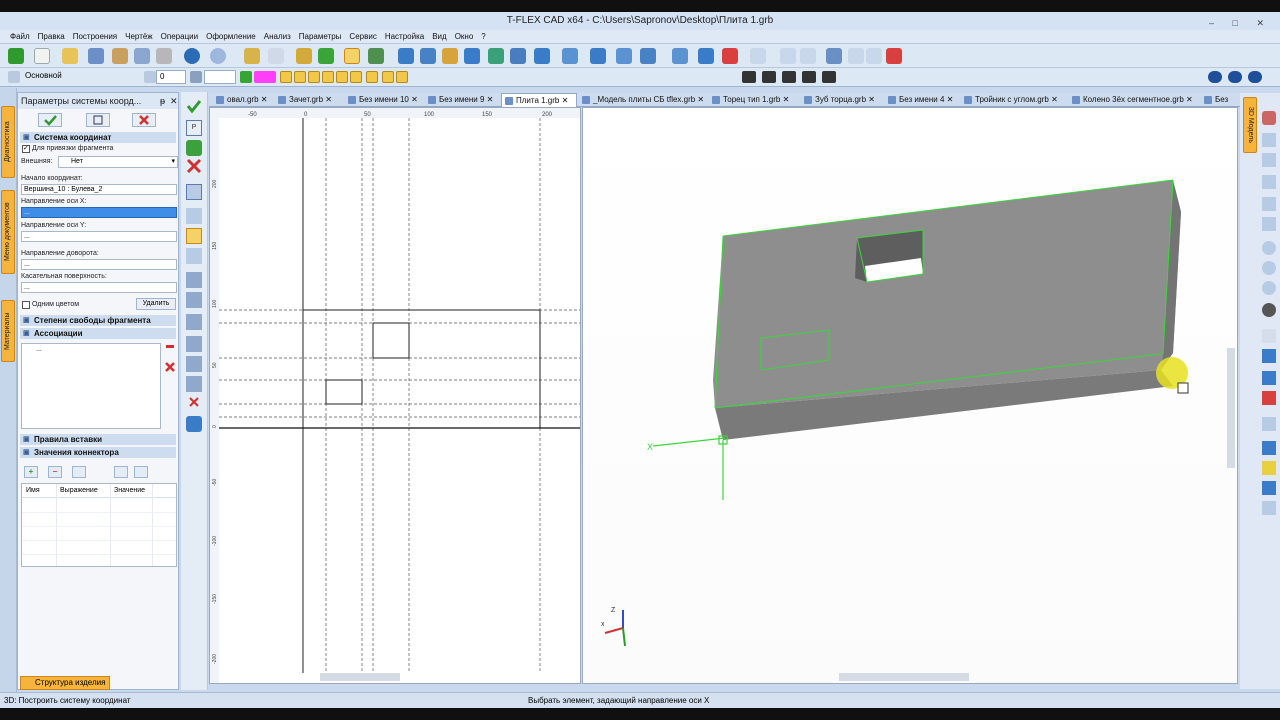  I want to click on search-icon, so click(1269, 248).